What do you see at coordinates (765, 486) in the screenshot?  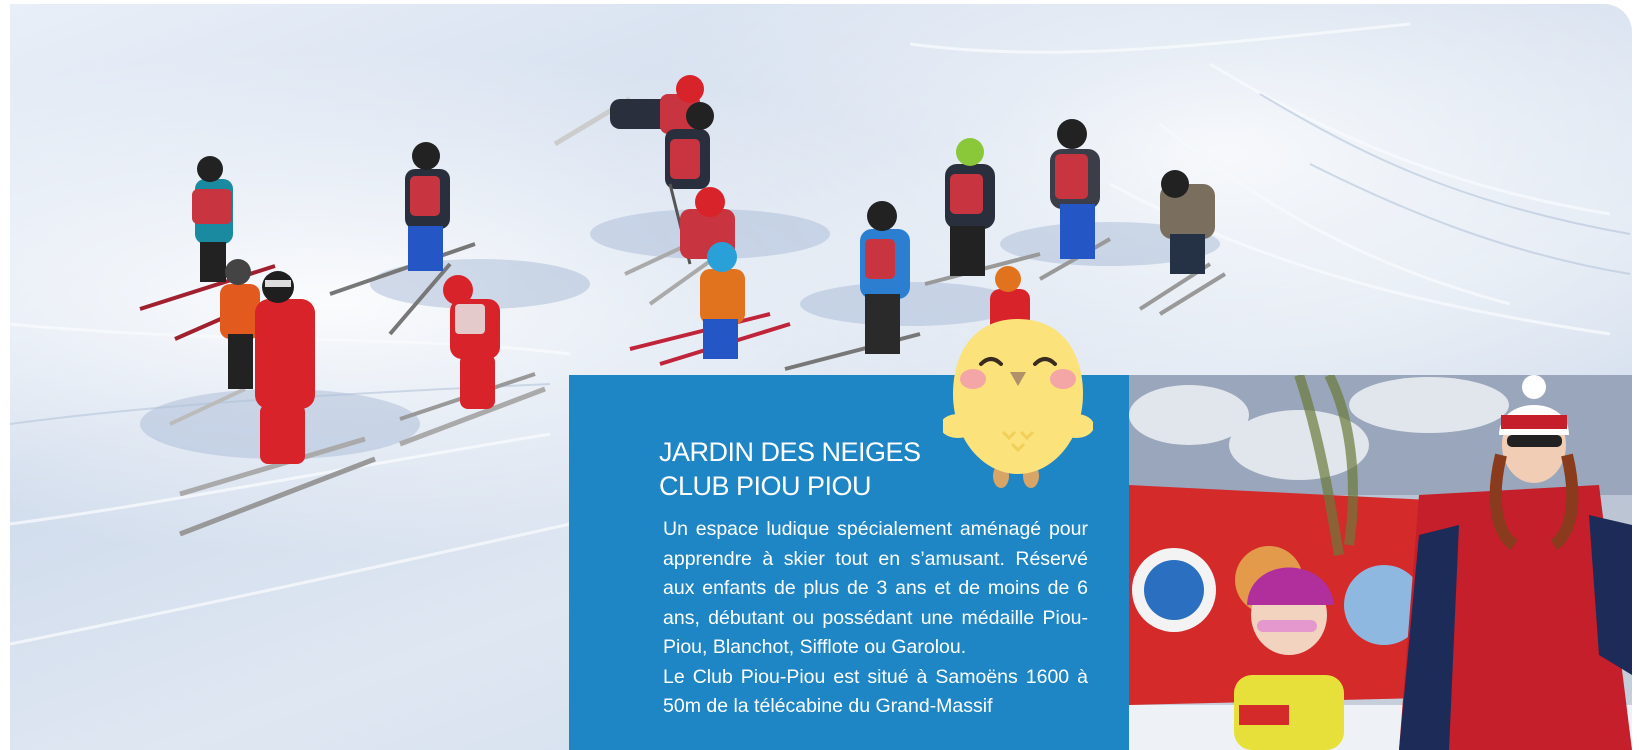 I see `title-line-2: CLUB PIOU PIOU` at bounding box center [765, 486].